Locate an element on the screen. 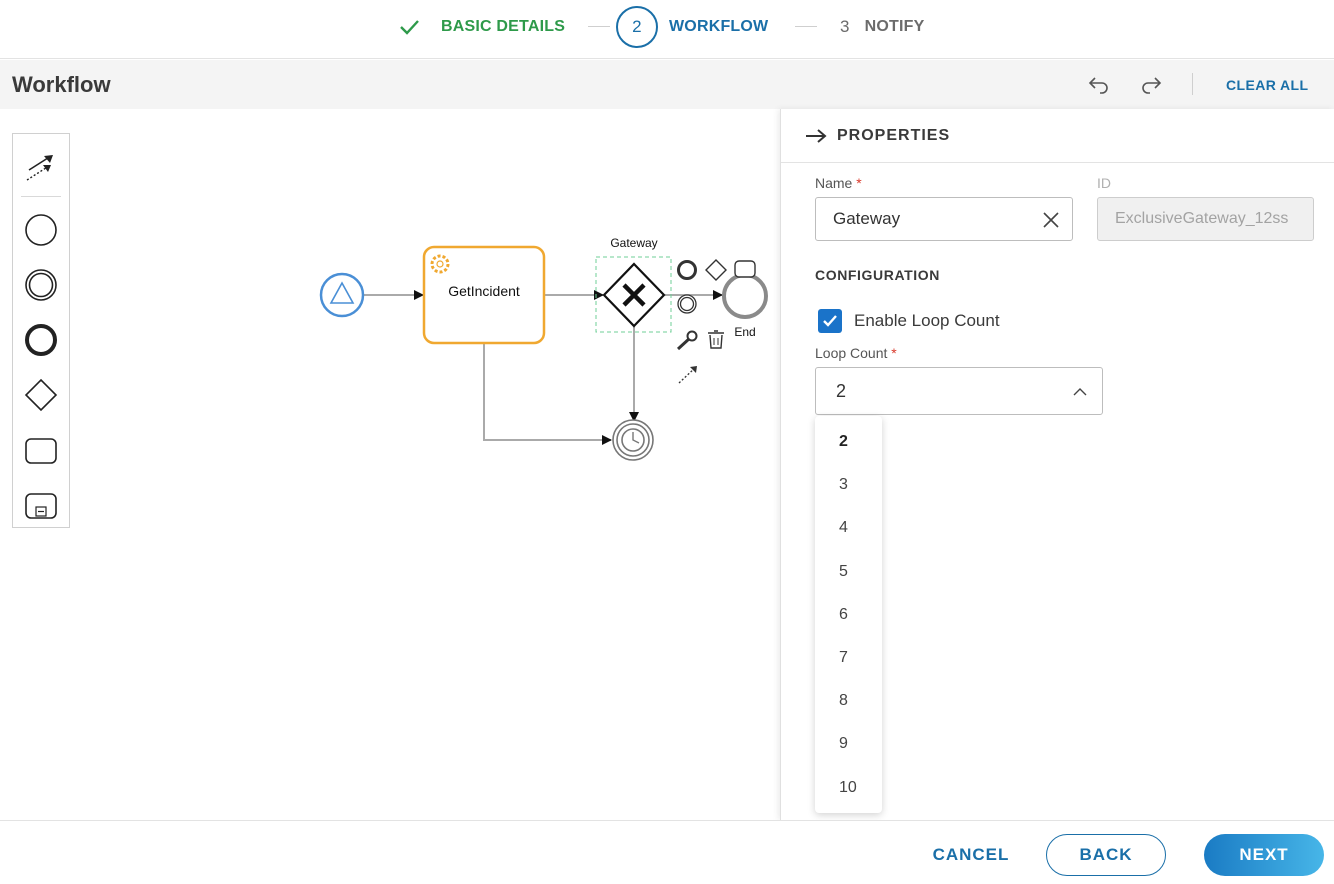 This screenshot has height=884, width=1334. wizard-stepper: BASIC DETAILS 2 WORKFLOW 3 NOTIFY is located at coordinates (667, 29).